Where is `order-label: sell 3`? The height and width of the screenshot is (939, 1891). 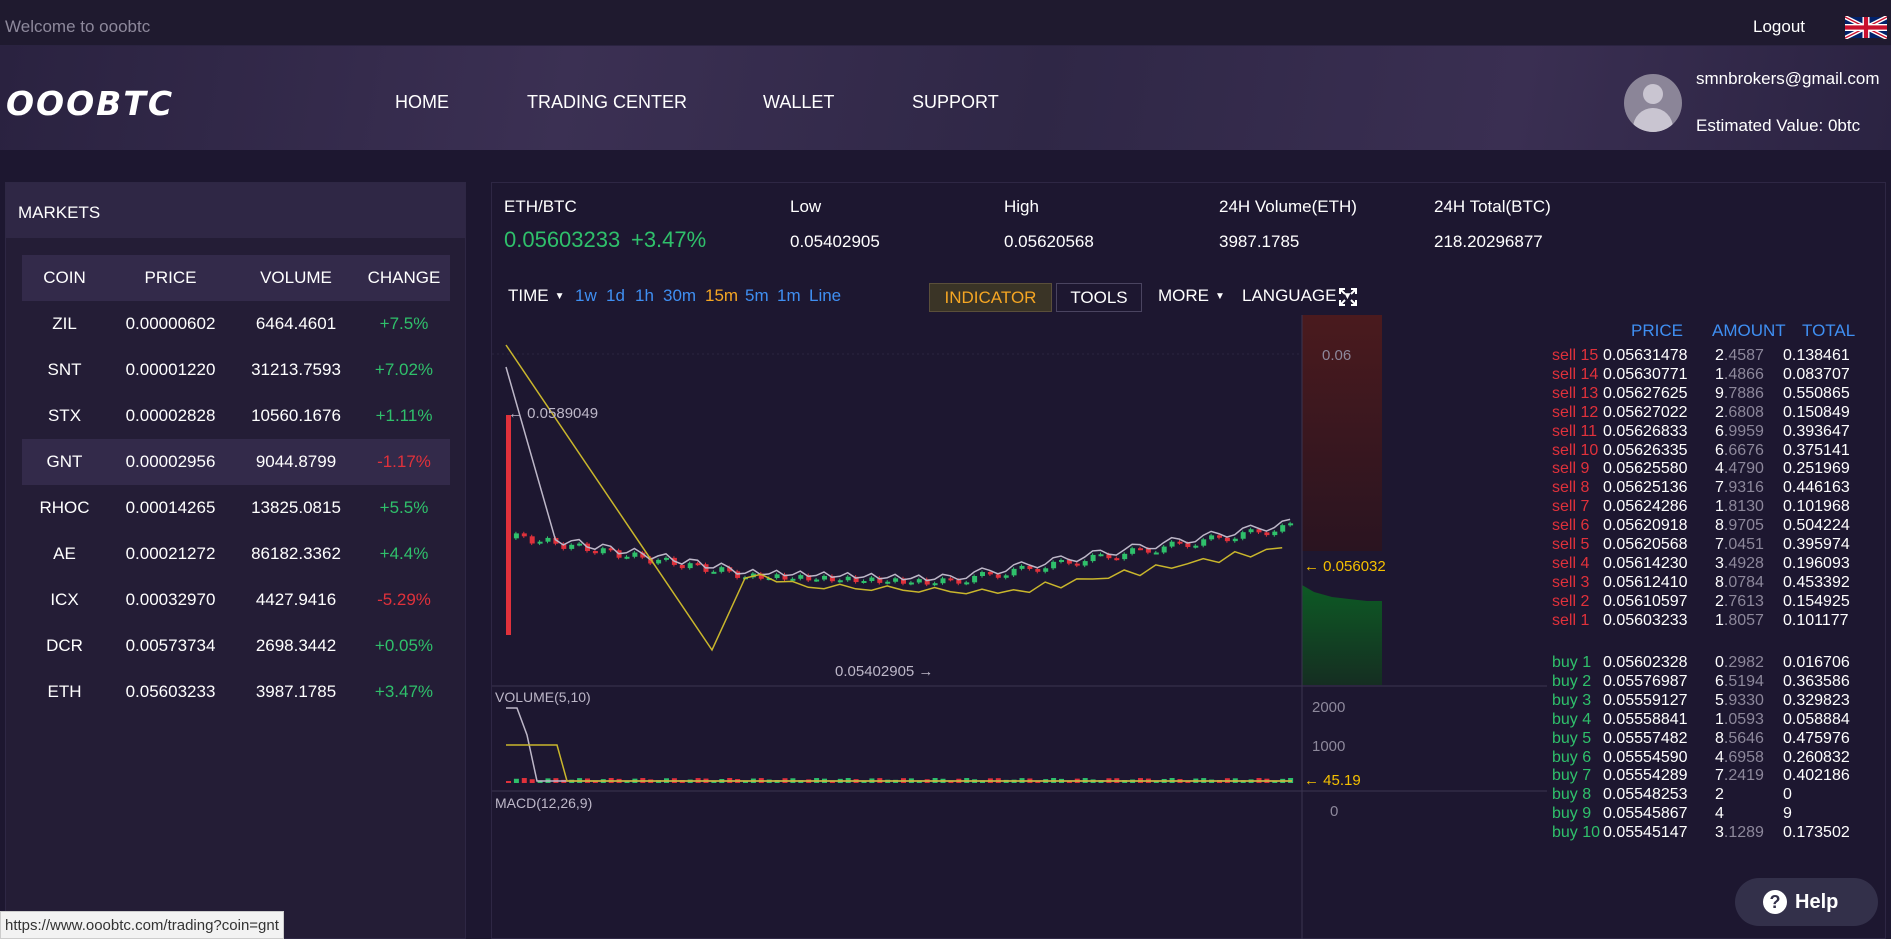
order-label: sell 3 is located at coordinates (1571, 582).